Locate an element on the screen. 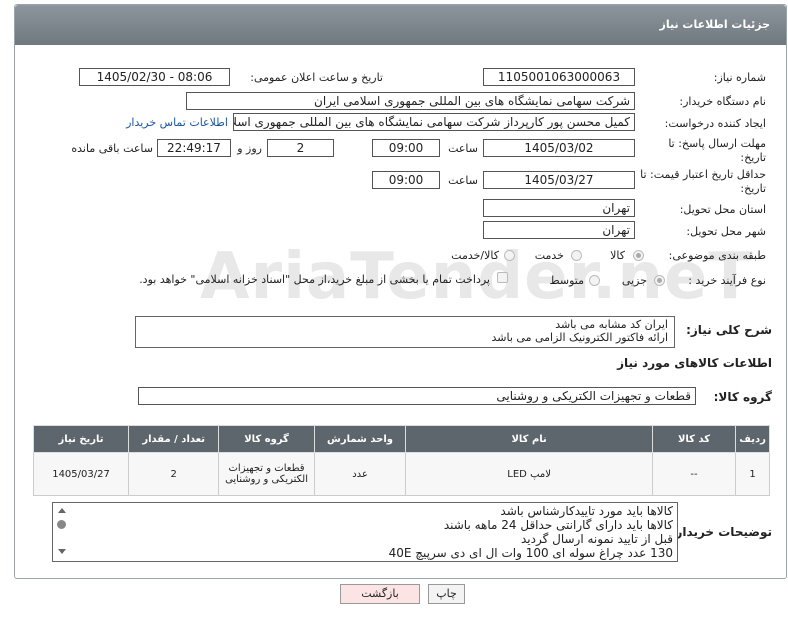 The width and height of the screenshot is (788, 619). requester-label: ایجاد کننده درخواست: is located at coordinates (715, 123).